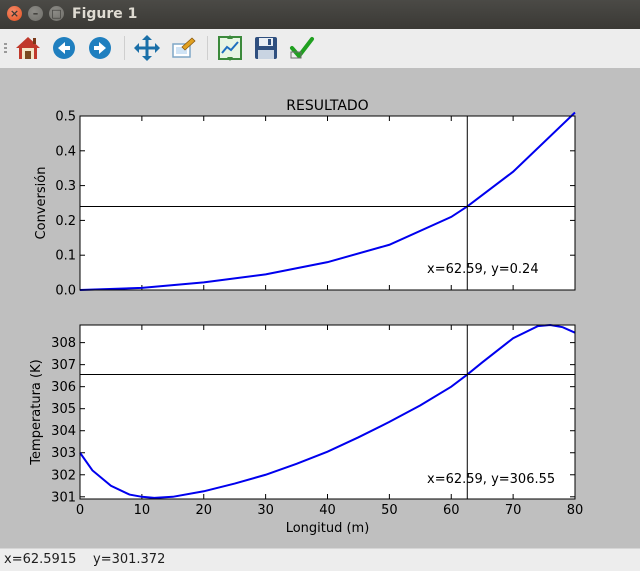 The image size is (640, 571). I want to click on subplots-icon, so click(230, 48).